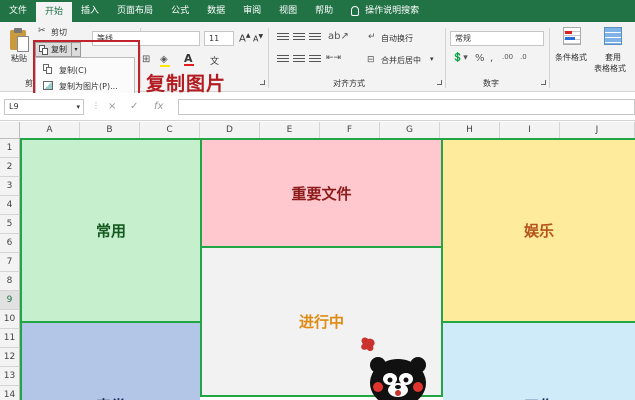 The height and width of the screenshot is (400, 635). I want to click on enter-entry-icon: ✓, so click(134, 106).